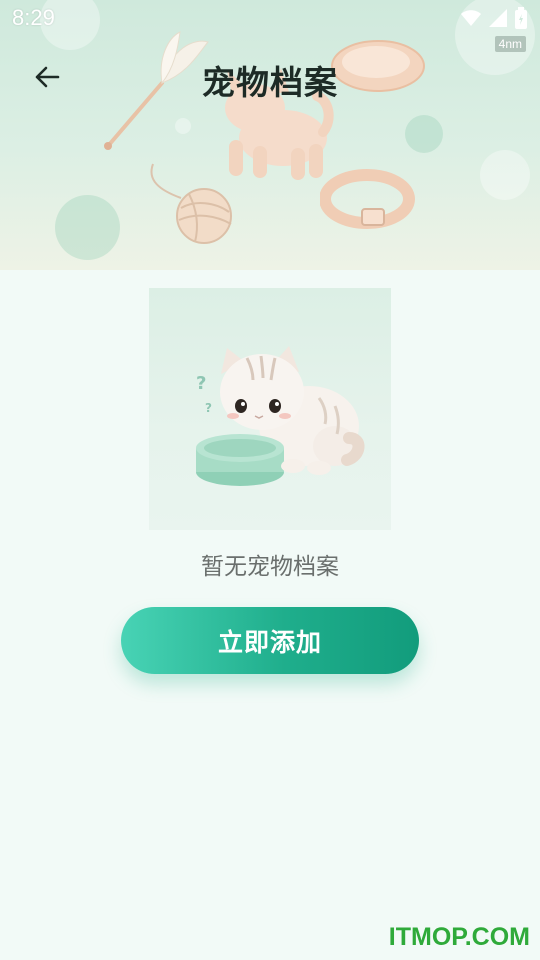 Image resolution: width=540 pixels, height=960 pixels. Describe the element at coordinates (270, 567) in the screenshot. I see `empty-state-message: 暂无宠物档案` at that location.